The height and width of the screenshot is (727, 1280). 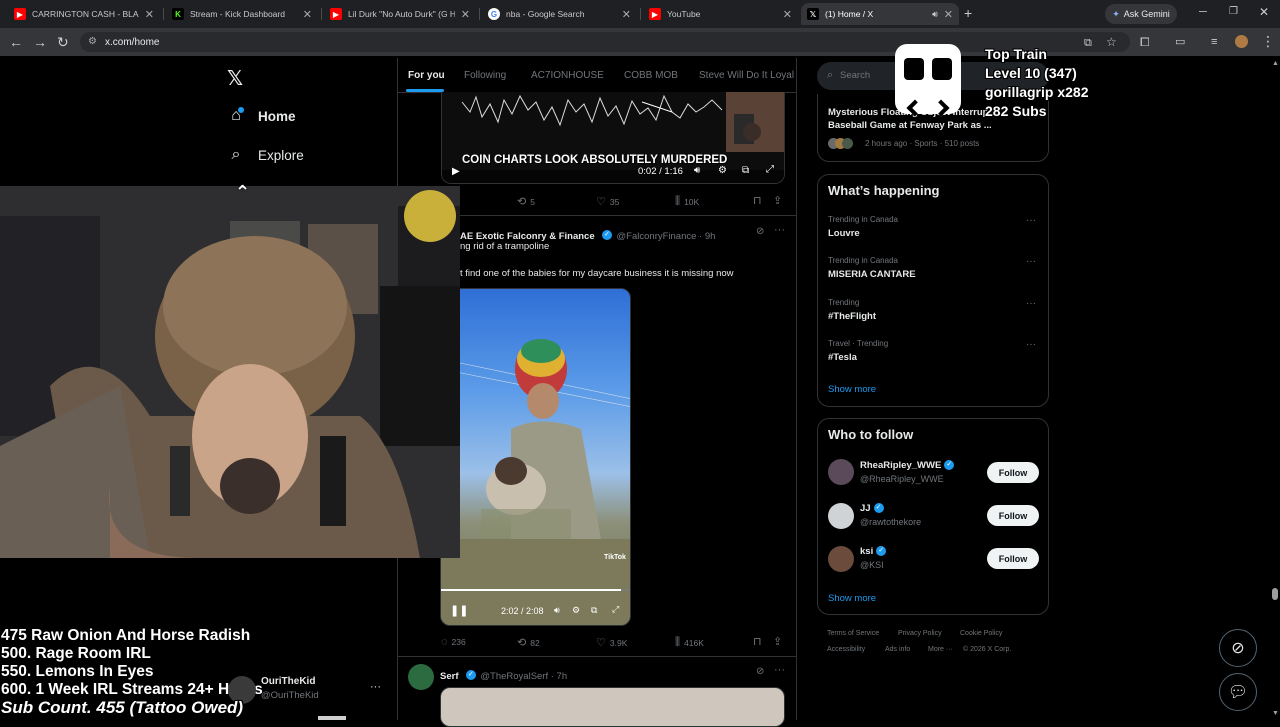 I want to click on tab-cobb-mob: COBB MOB, so click(x=651, y=75).